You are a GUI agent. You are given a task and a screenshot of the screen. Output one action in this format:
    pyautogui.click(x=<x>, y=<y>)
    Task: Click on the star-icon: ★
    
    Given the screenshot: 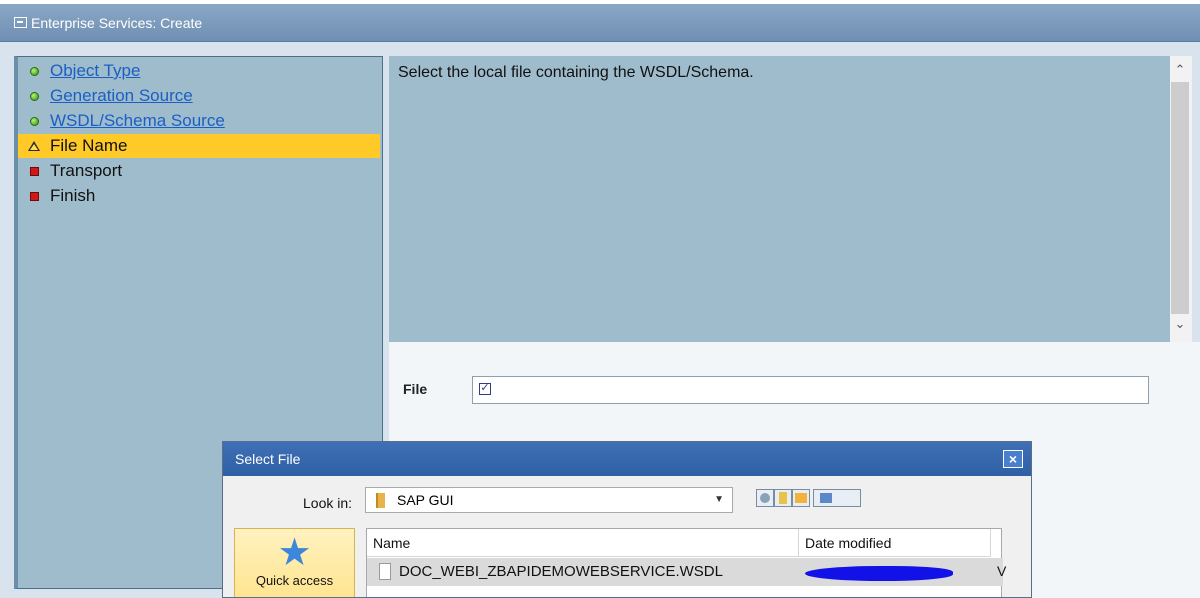 What is the action you would take?
    pyautogui.click(x=294, y=553)
    